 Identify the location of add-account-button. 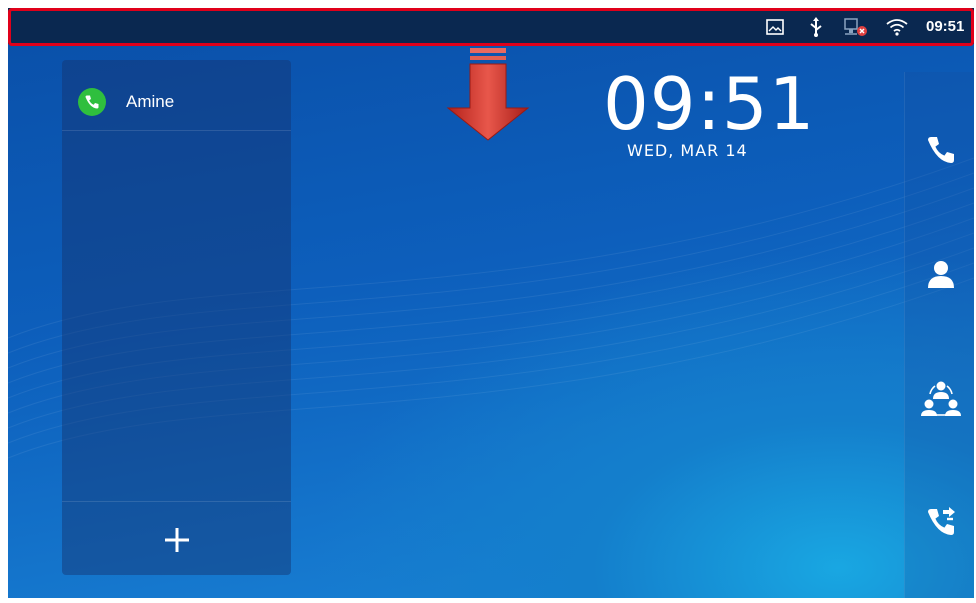
(177, 540).